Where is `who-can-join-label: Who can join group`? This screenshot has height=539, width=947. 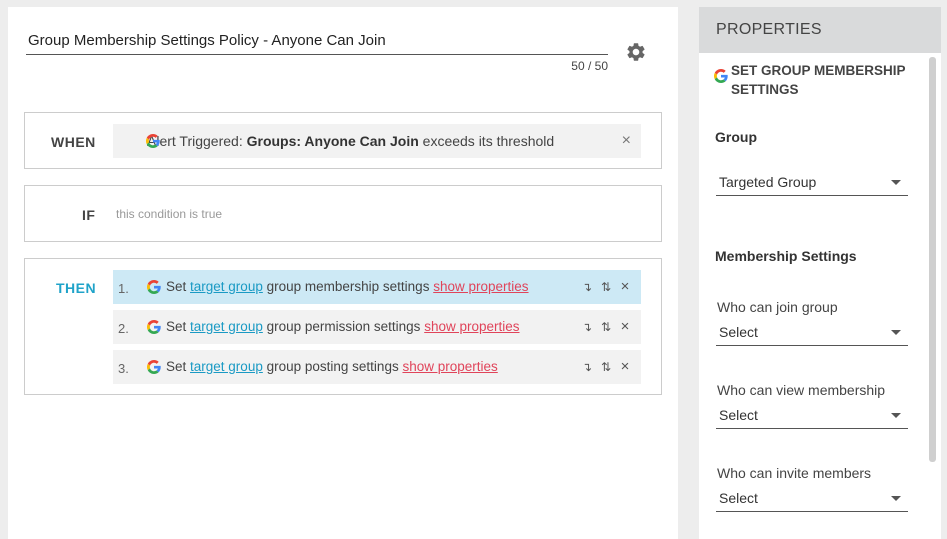
who-can-join-label: Who can join group is located at coordinates (777, 307).